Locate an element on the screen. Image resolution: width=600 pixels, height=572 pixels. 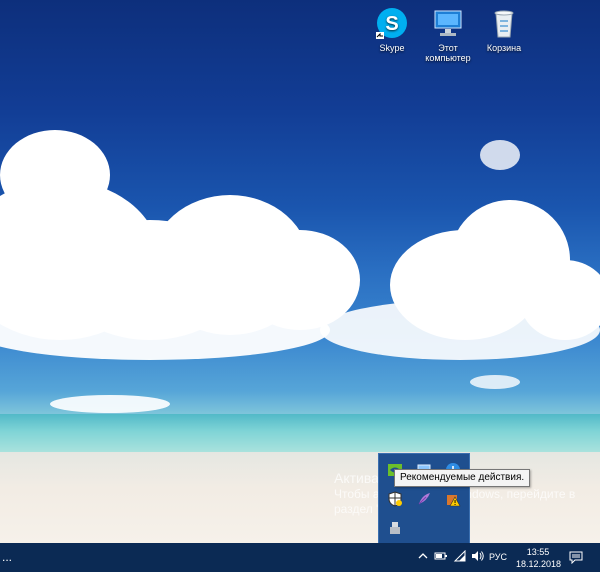
svg-text: S is located at coordinates (391, 24).